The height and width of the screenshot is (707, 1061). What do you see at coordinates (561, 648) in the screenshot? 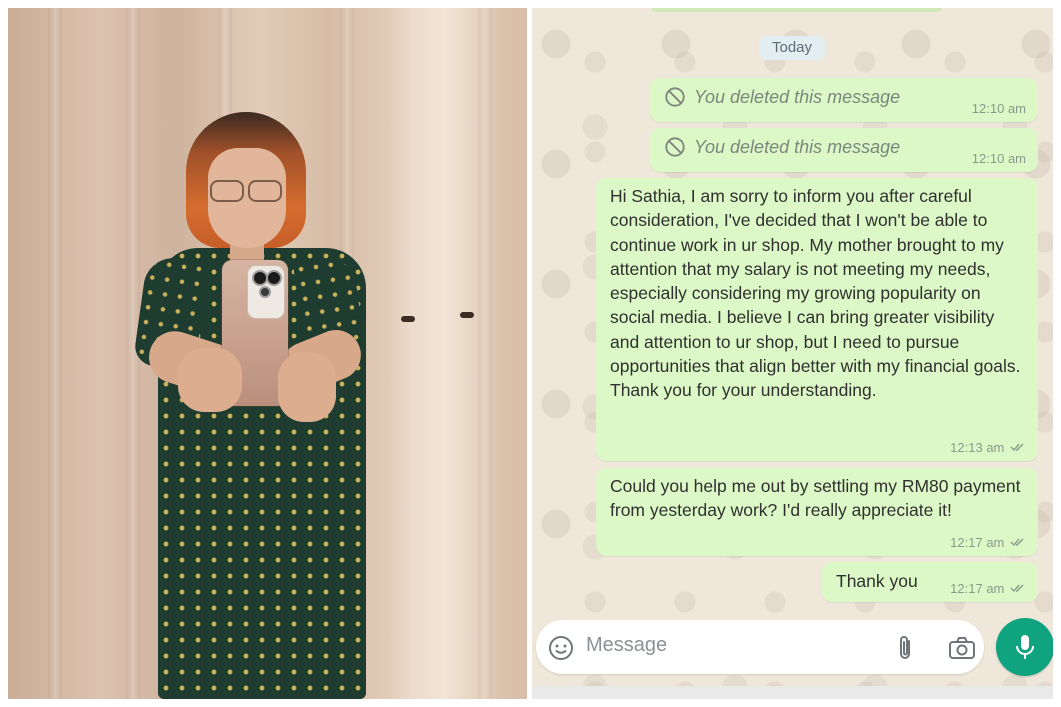
I see `emoji-icon` at bounding box center [561, 648].